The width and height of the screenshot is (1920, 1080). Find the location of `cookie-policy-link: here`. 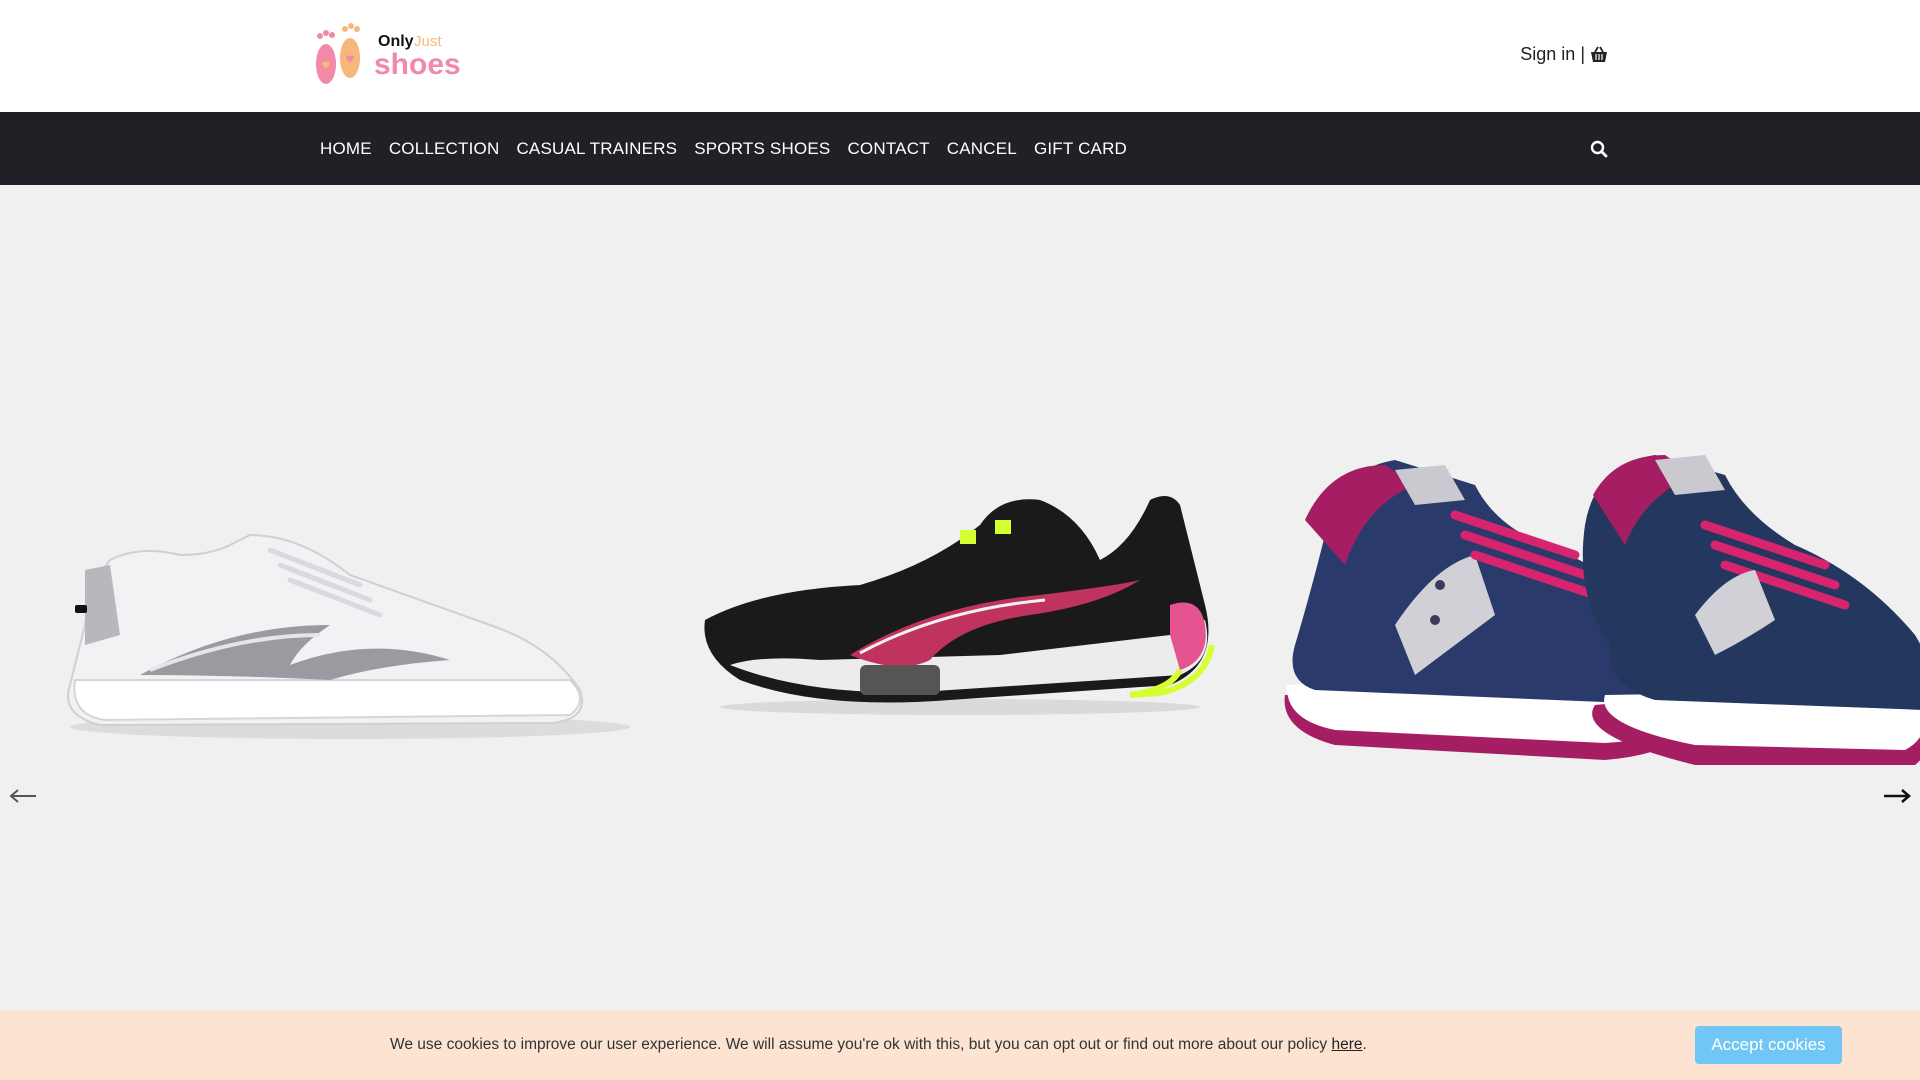

cookie-policy-link: here is located at coordinates (1346, 1044).